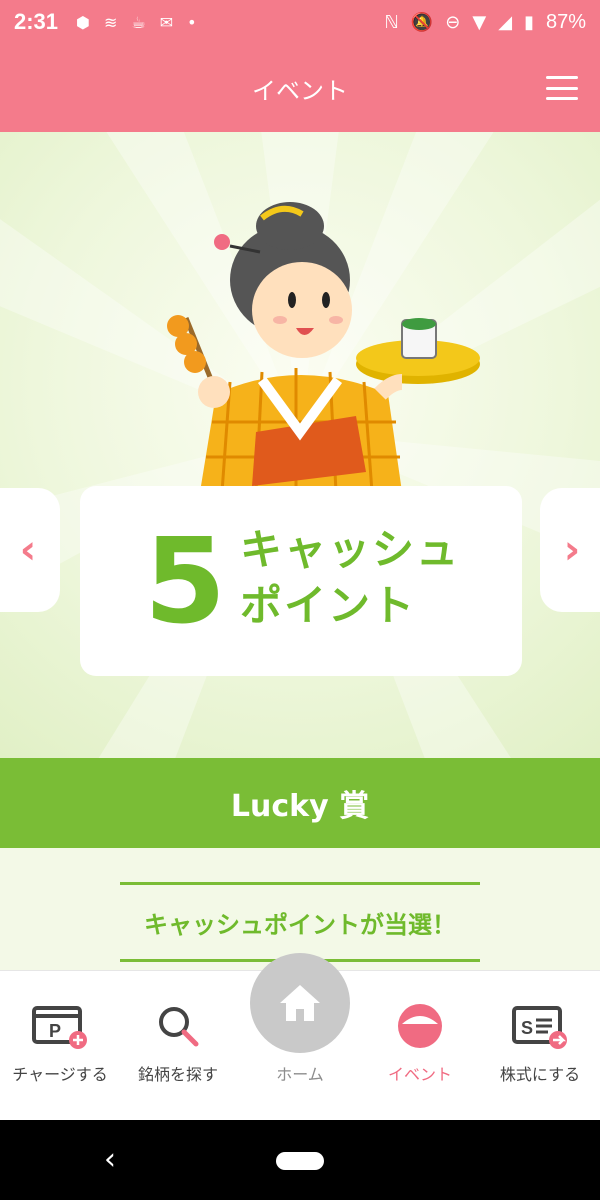 The height and width of the screenshot is (1200, 600). I want to click on nav-label-event: イベント, so click(419, 1074).